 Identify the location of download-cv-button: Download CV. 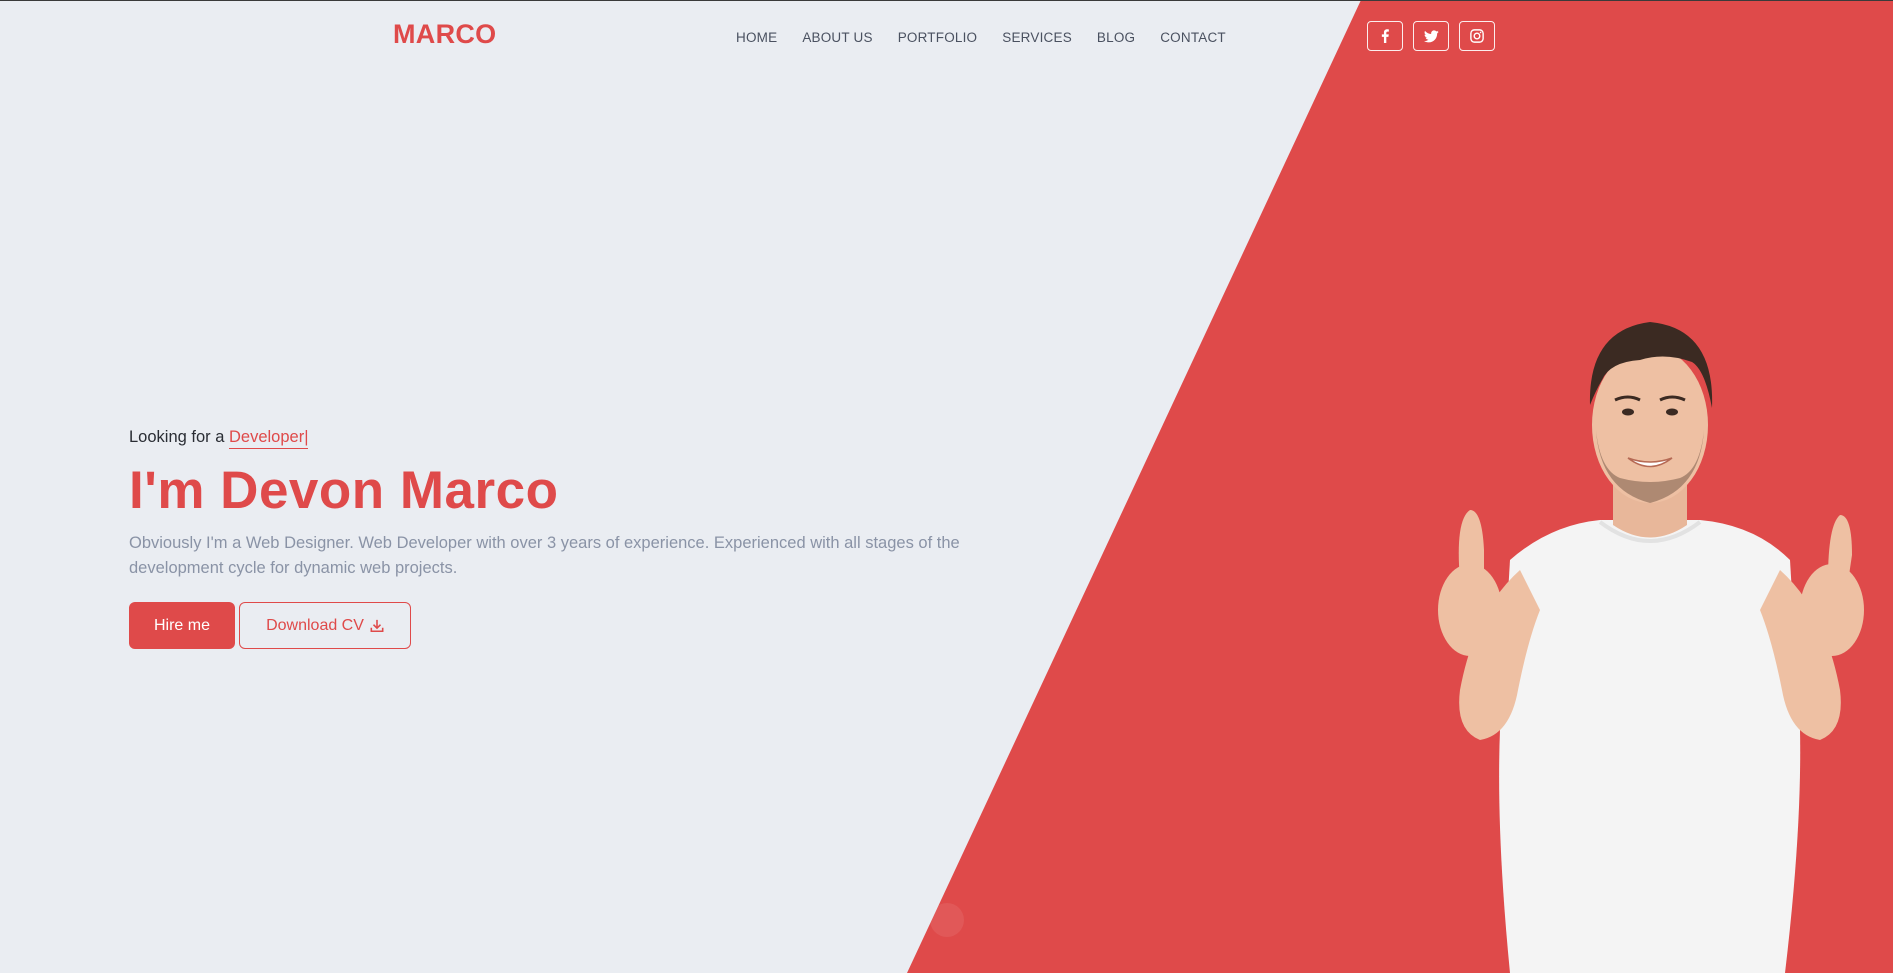
(325, 625).